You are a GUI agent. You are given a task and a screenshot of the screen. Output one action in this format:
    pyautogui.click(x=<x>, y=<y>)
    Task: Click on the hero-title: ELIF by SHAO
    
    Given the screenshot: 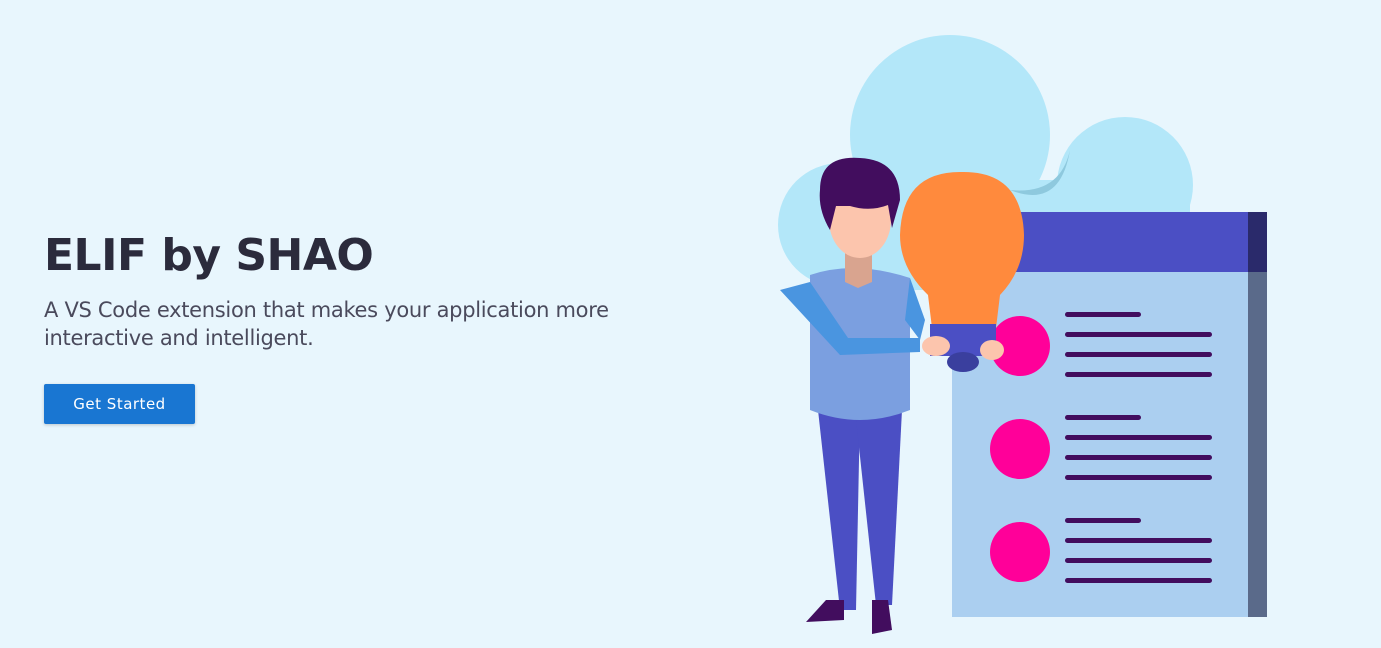 What is the action you would take?
    pyautogui.click(x=209, y=255)
    